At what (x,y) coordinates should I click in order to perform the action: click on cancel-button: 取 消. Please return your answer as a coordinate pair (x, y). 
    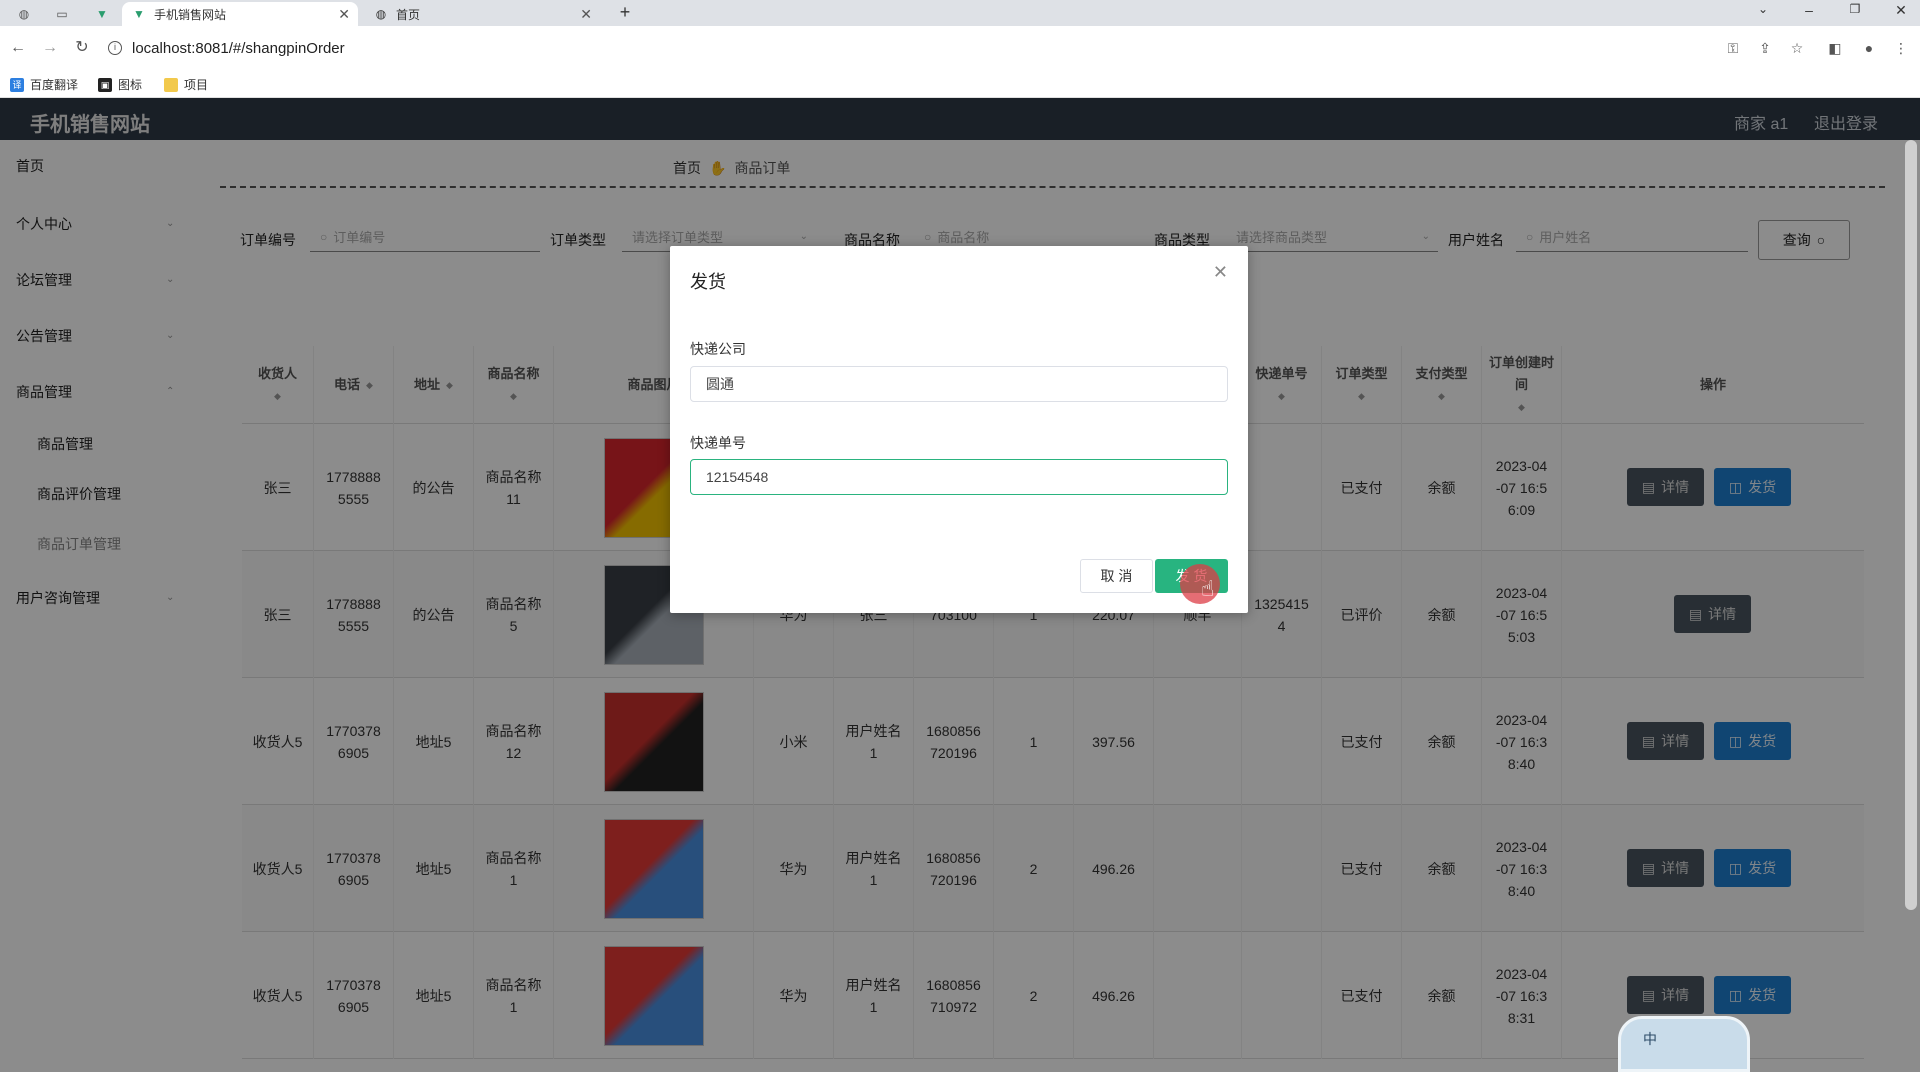
    Looking at the image, I should click on (1116, 576).